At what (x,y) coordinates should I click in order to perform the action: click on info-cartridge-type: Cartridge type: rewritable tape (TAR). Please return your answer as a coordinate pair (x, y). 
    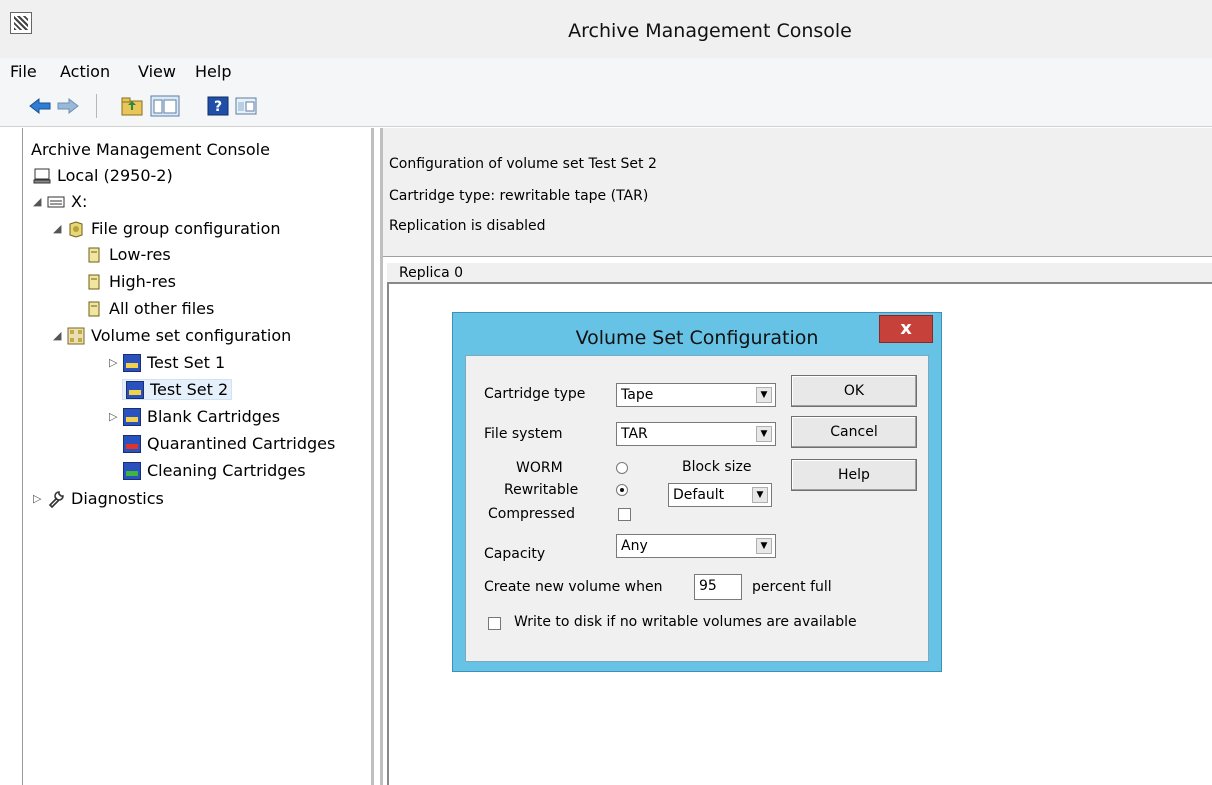
    Looking at the image, I should click on (519, 196).